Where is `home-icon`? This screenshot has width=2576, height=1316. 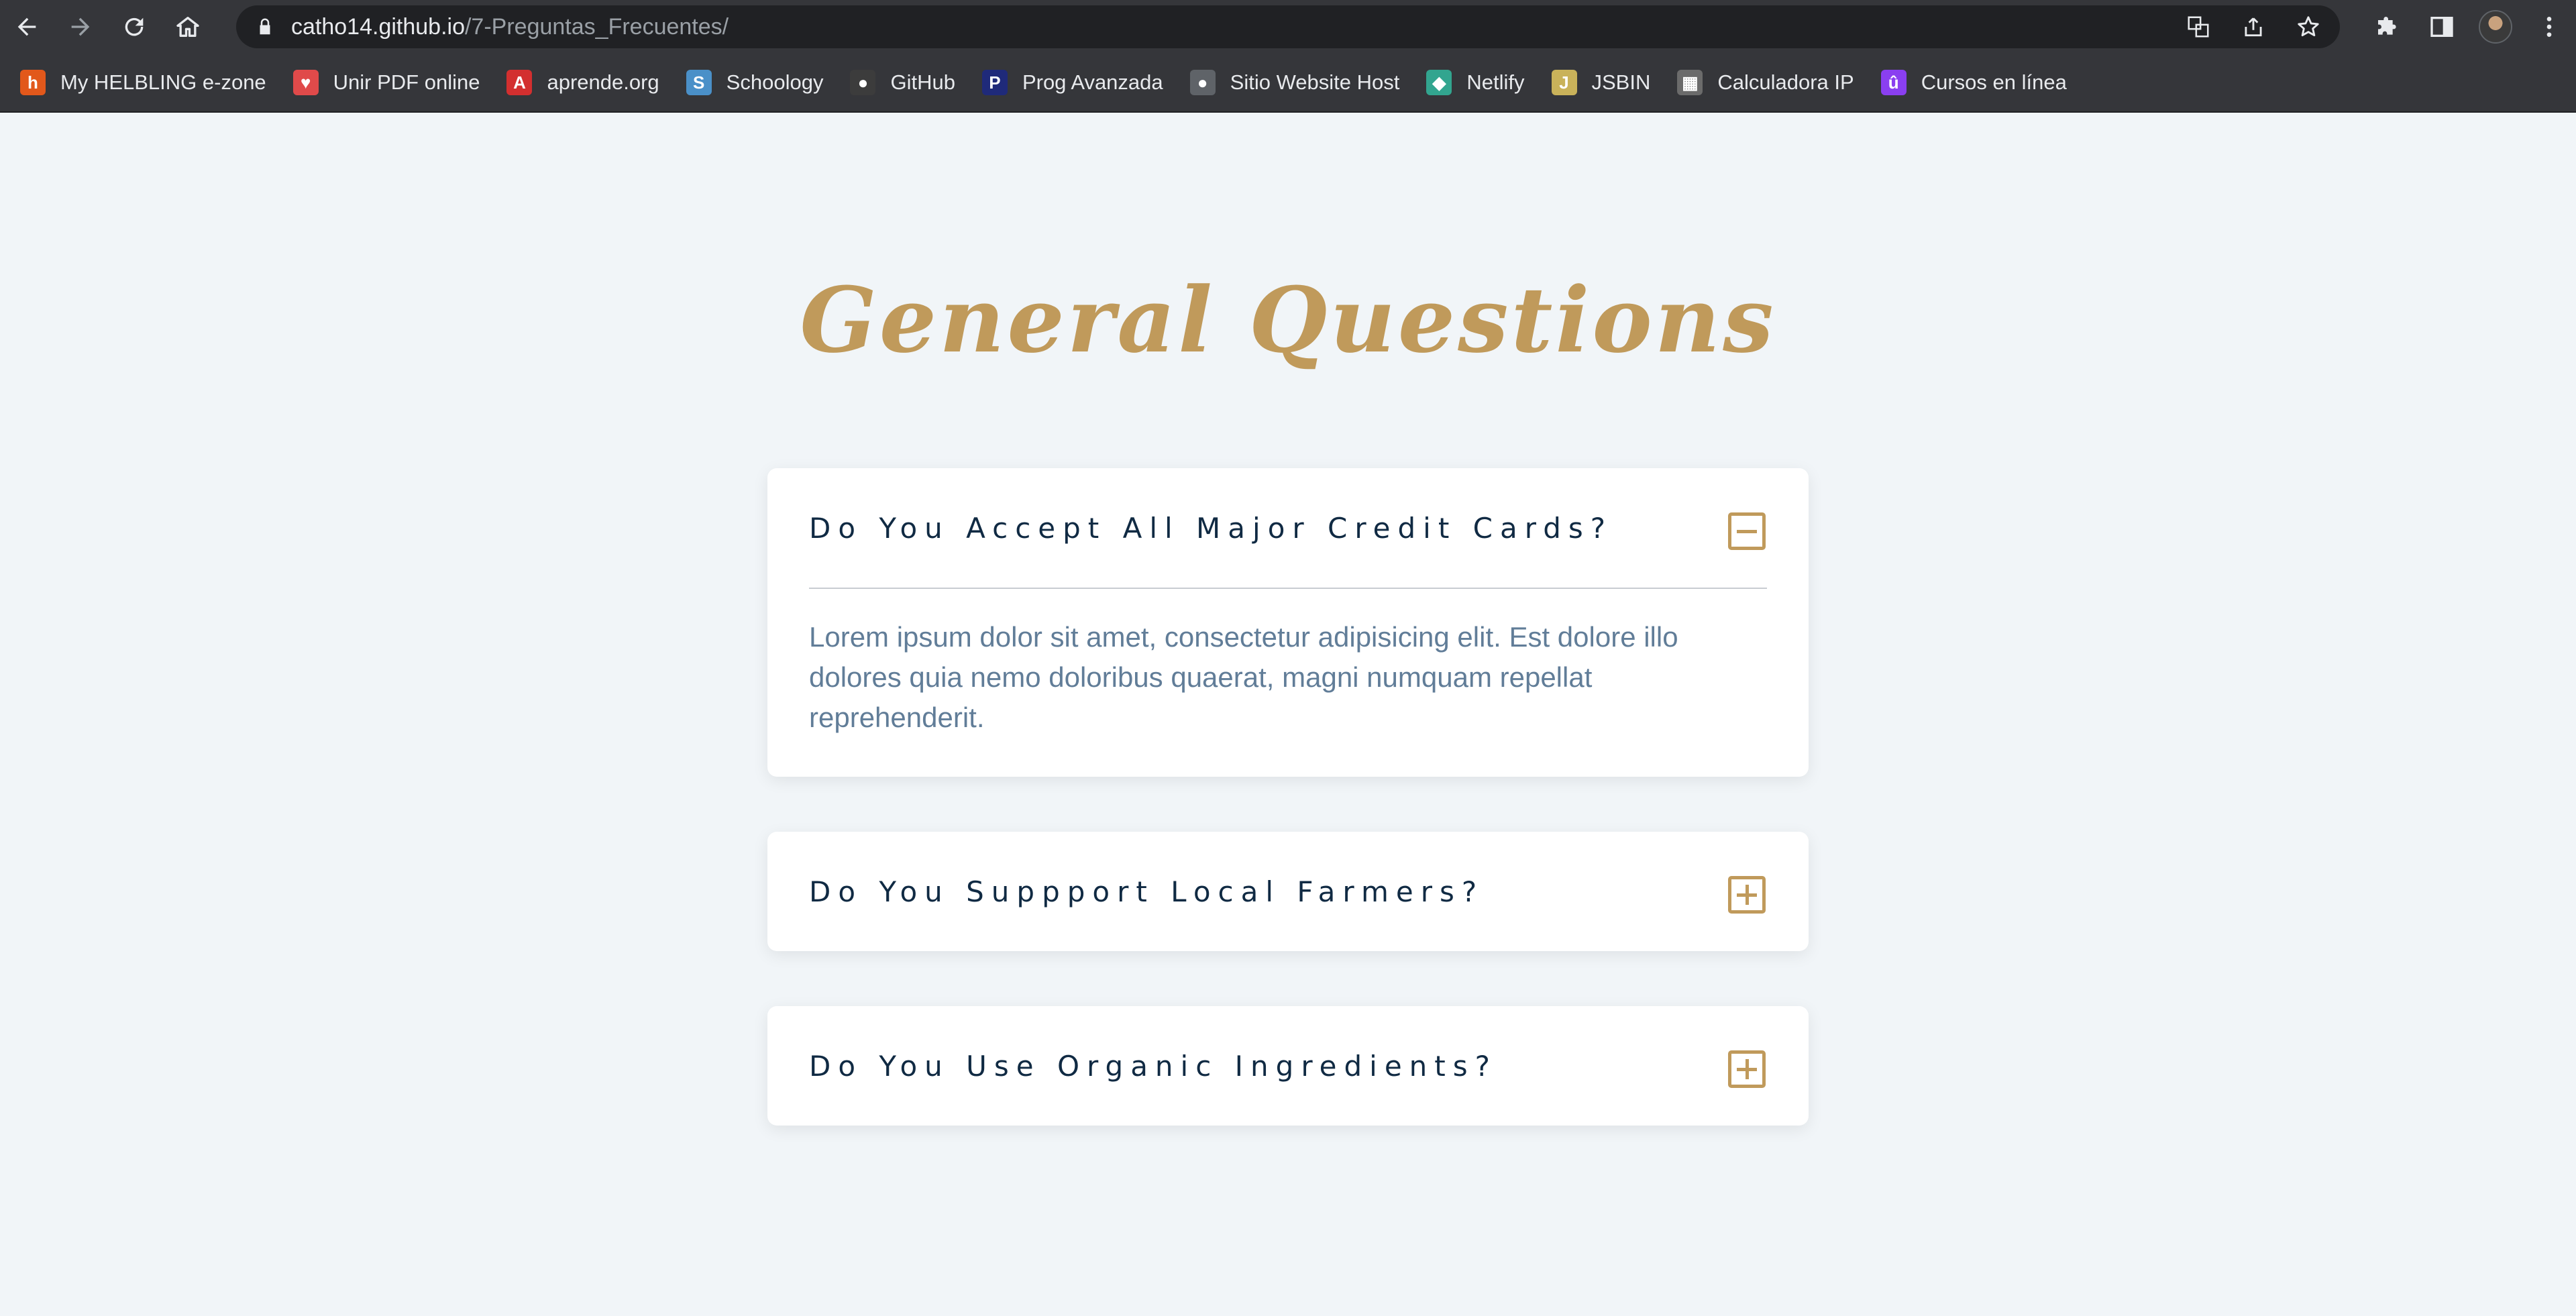
home-icon is located at coordinates (187, 27).